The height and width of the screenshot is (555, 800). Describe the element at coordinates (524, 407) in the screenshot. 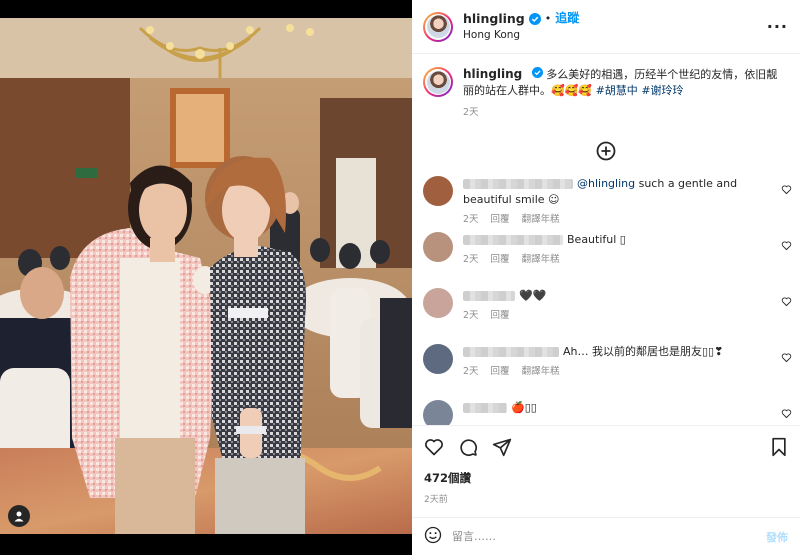

I see `comment-text: 🍎▯▯` at that location.